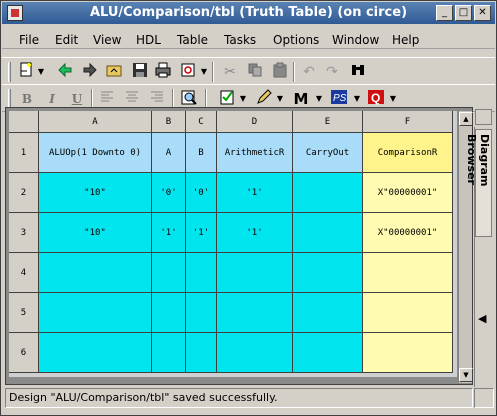 The width and height of the screenshot is (497, 416). What do you see at coordinates (192, 40) in the screenshot?
I see `menu-table: Table` at bounding box center [192, 40].